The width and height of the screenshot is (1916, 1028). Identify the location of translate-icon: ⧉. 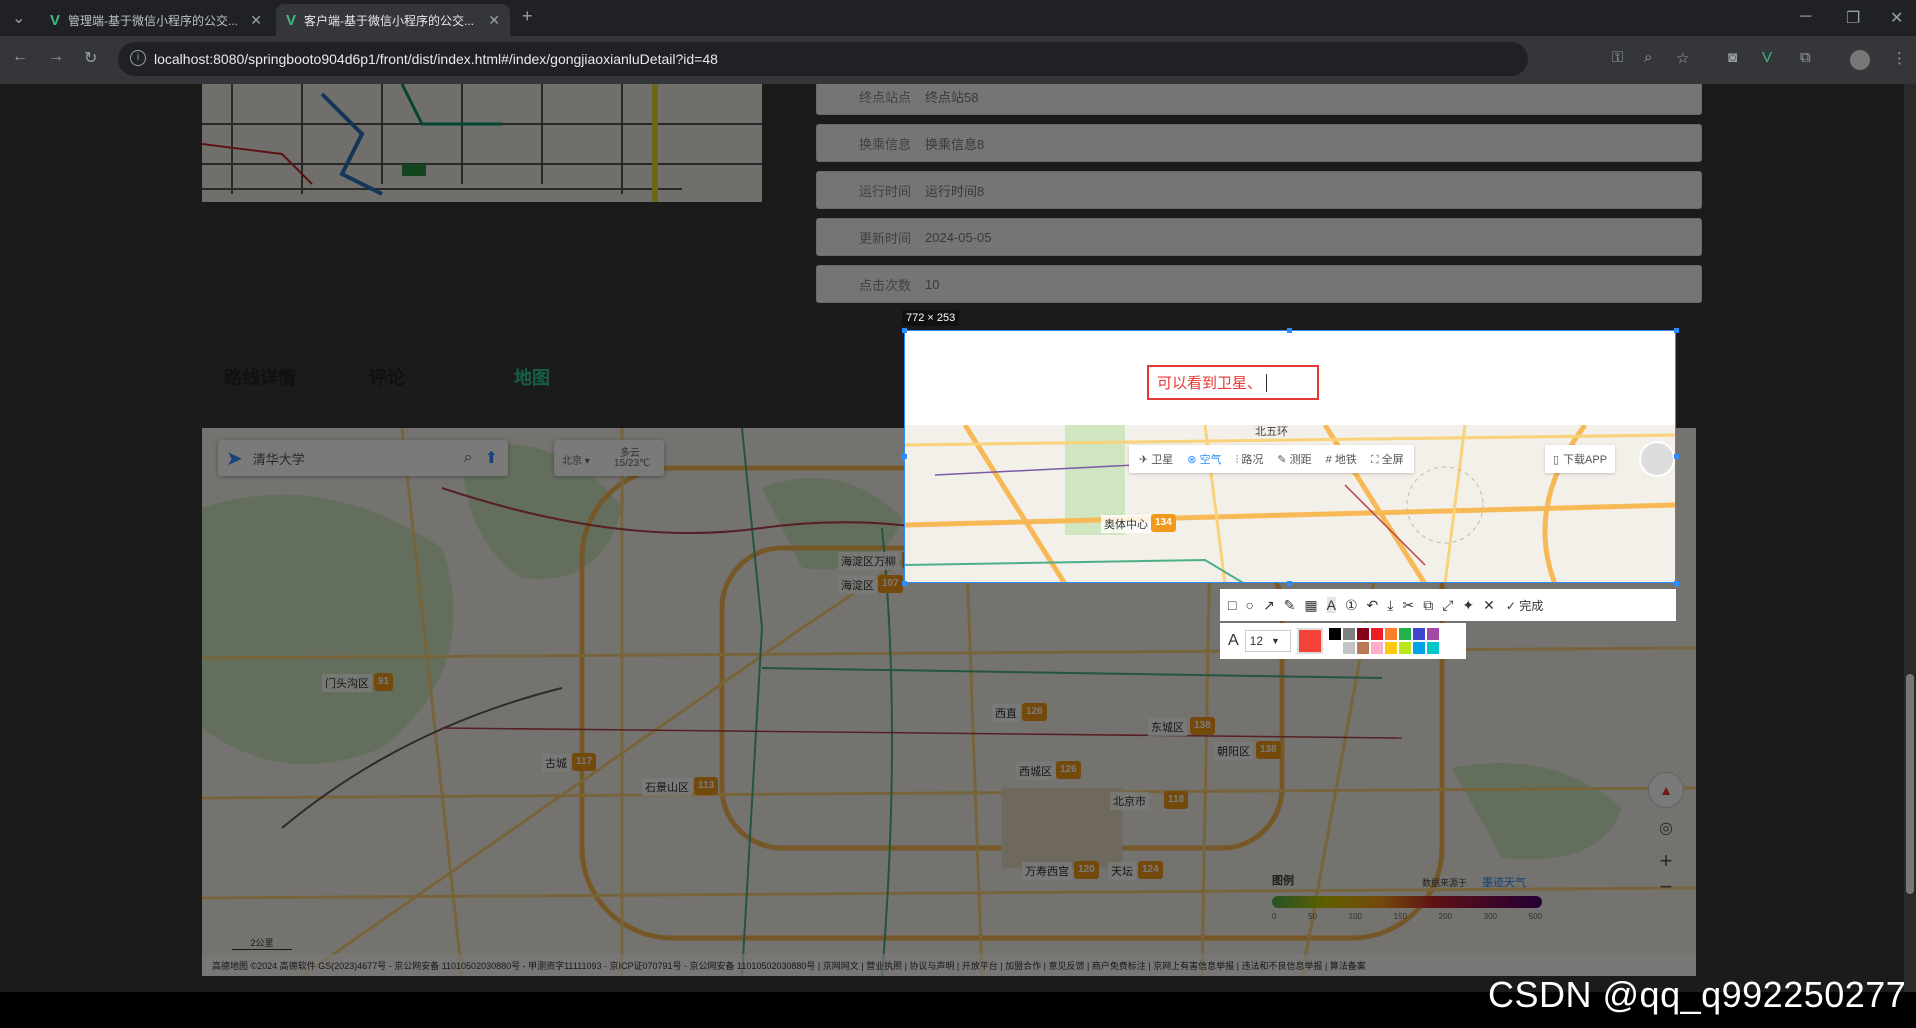
(1428, 605).